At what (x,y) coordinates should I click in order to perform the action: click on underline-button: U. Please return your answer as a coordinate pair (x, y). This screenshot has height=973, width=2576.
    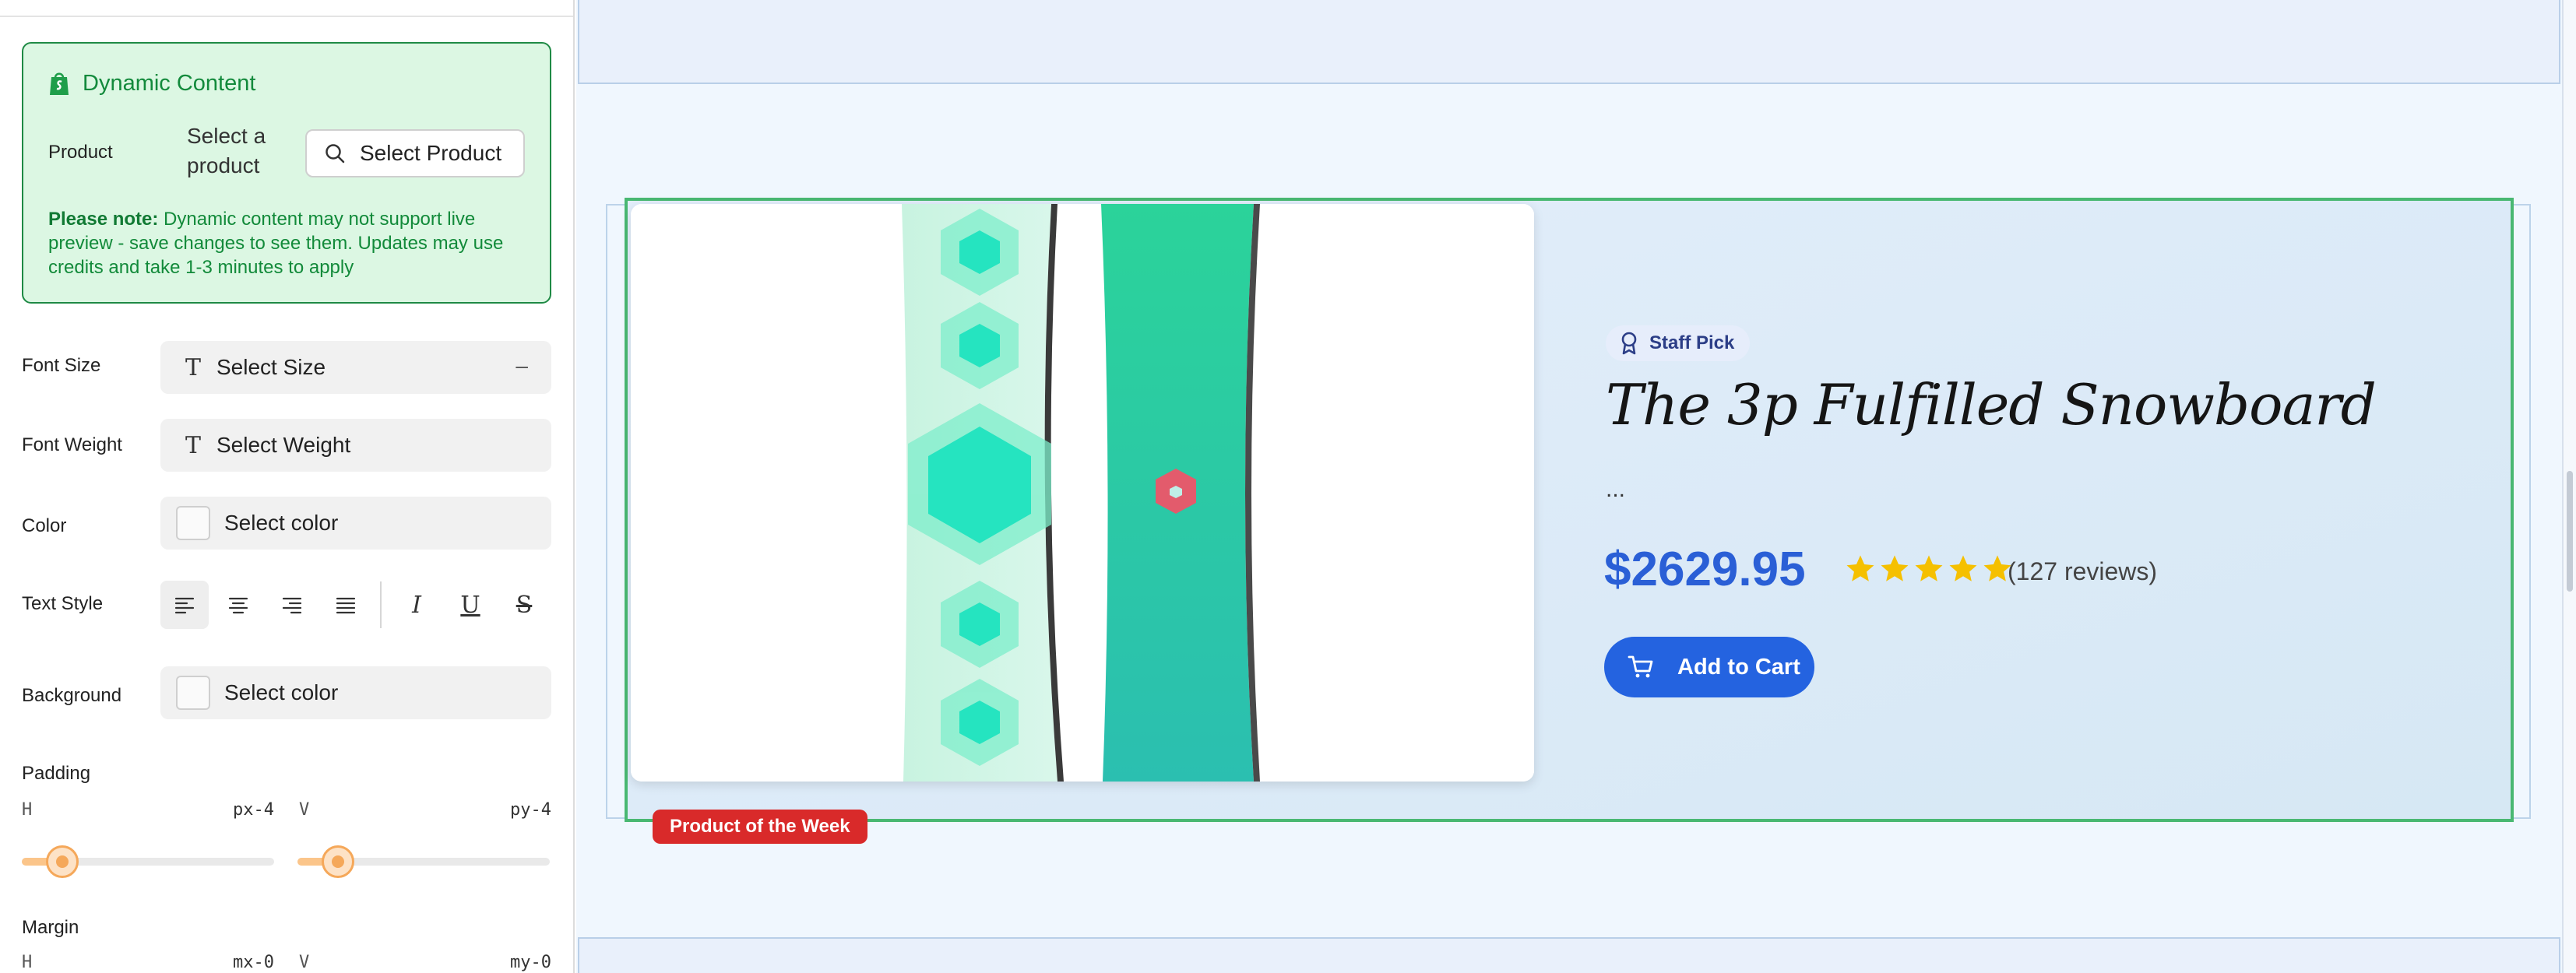
    Looking at the image, I should click on (470, 605).